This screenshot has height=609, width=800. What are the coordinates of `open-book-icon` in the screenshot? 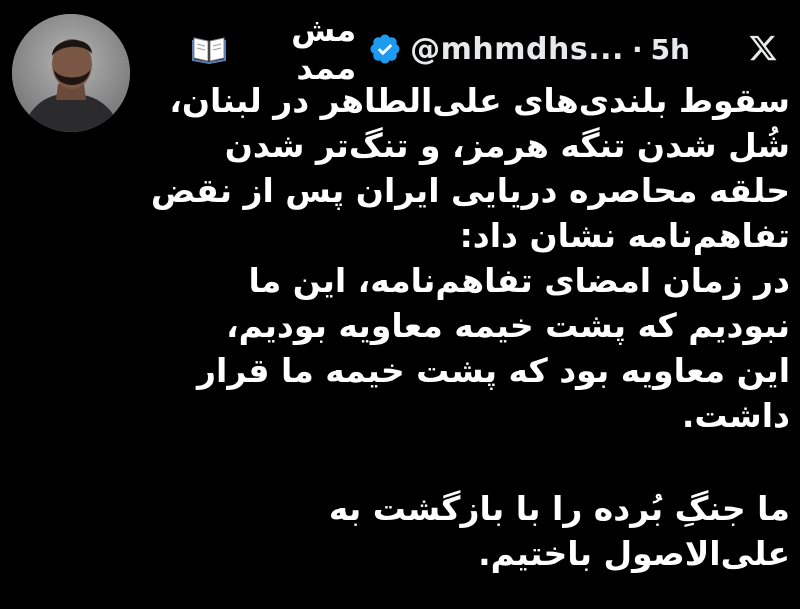 It's located at (209, 49).